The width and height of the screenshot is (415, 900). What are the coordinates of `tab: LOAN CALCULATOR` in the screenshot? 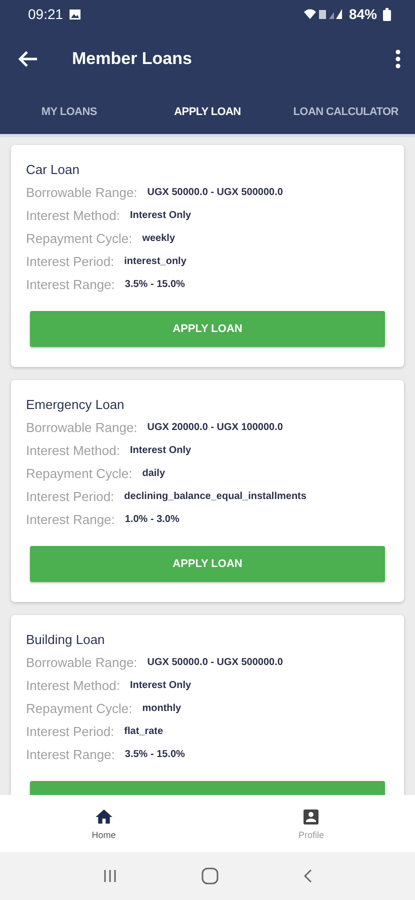 It's located at (345, 112).